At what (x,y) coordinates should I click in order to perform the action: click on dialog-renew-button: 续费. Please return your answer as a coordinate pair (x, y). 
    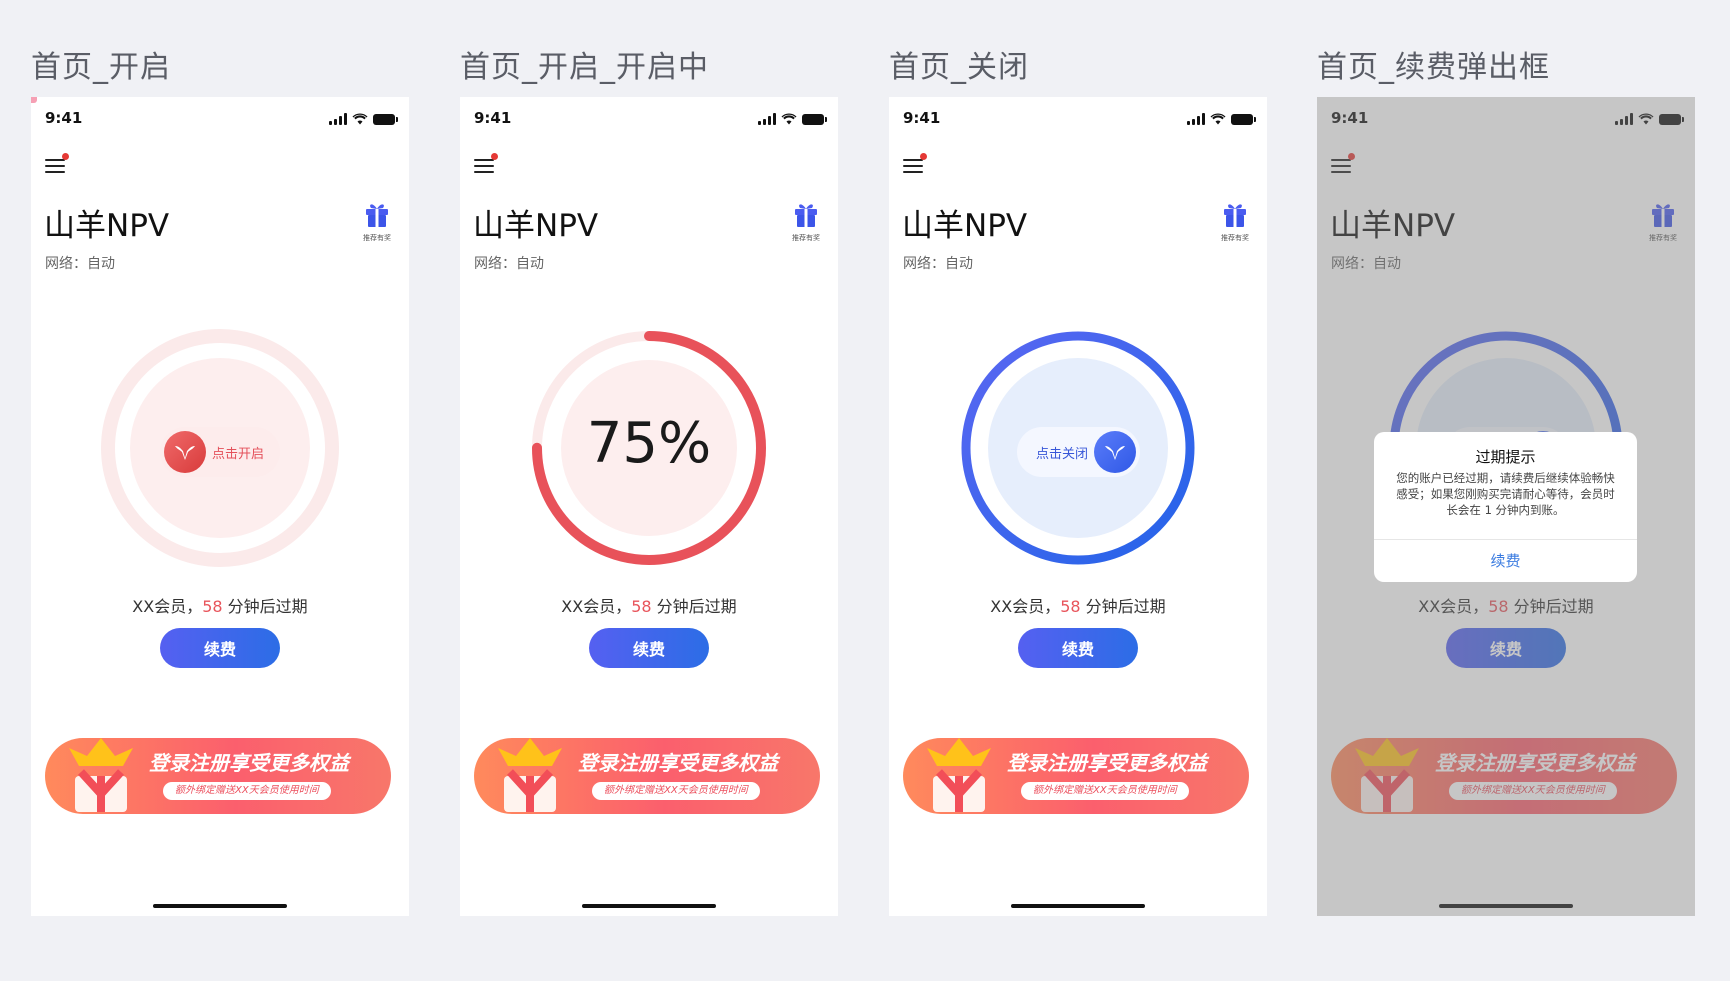
    Looking at the image, I should click on (1505, 561).